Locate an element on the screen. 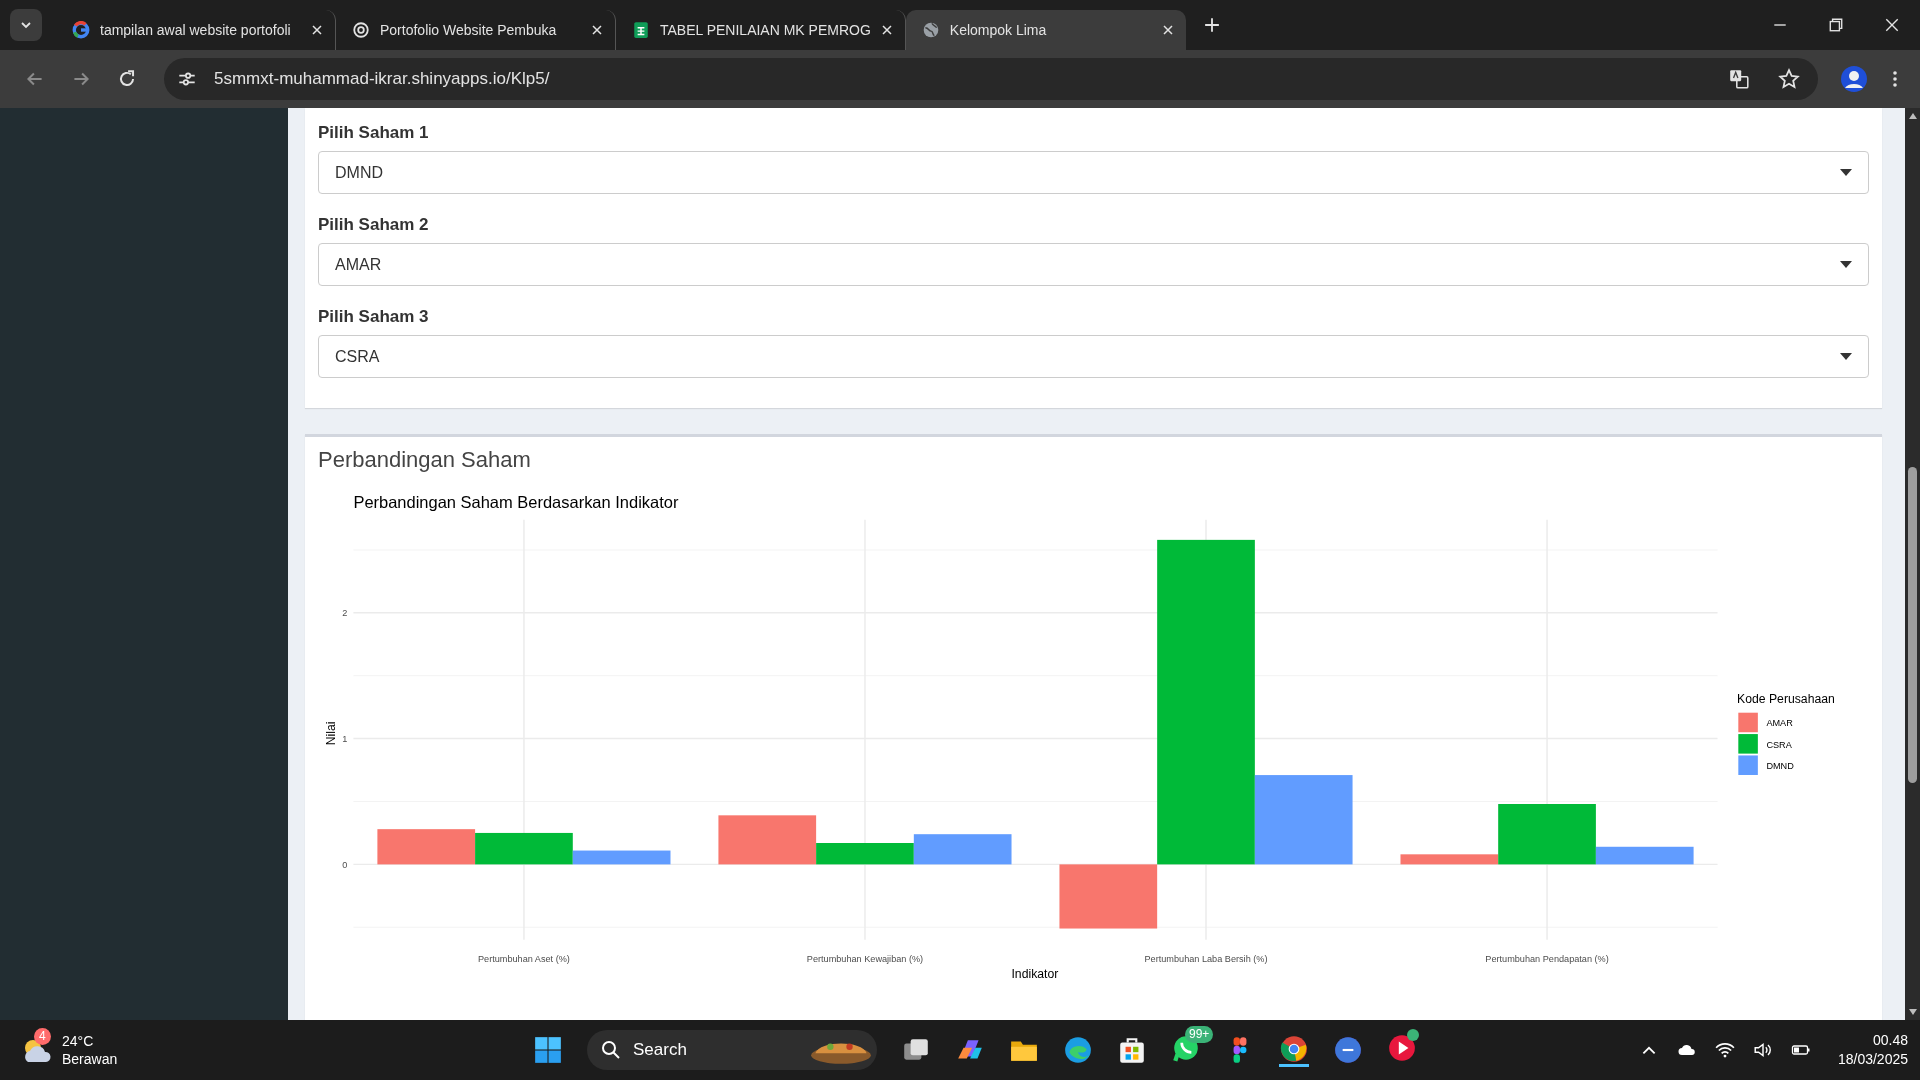 The height and width of the screenshot is (1080, 1920). taskbar-search-field: Search is located at coordinates (731, 1050).